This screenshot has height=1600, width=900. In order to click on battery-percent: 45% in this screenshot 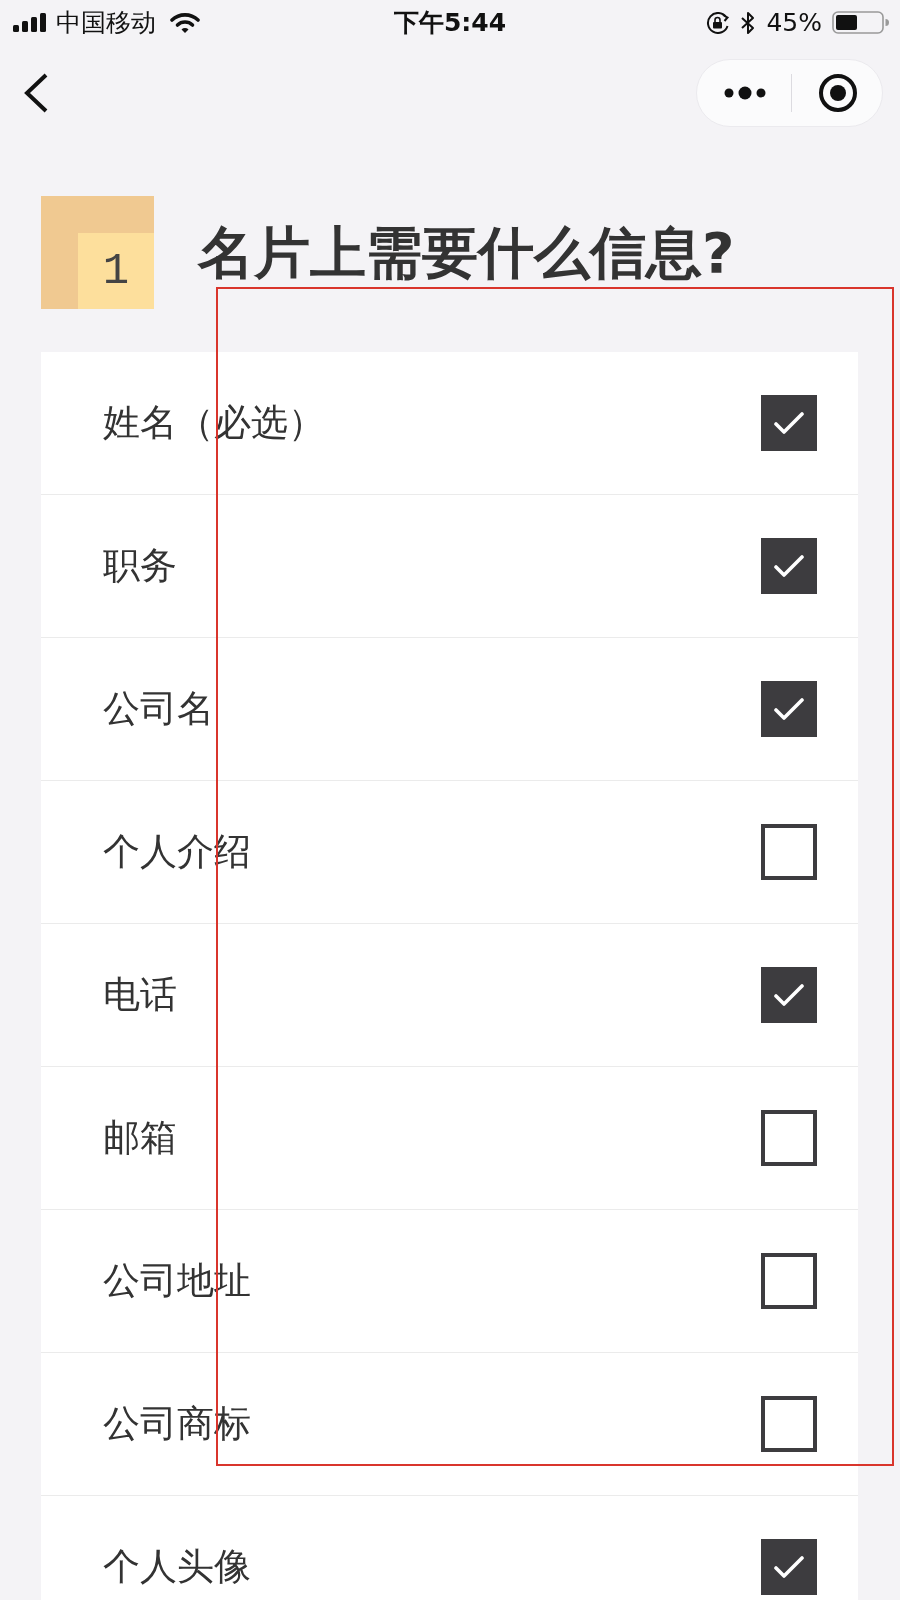, I will do `click(794, 22)`.